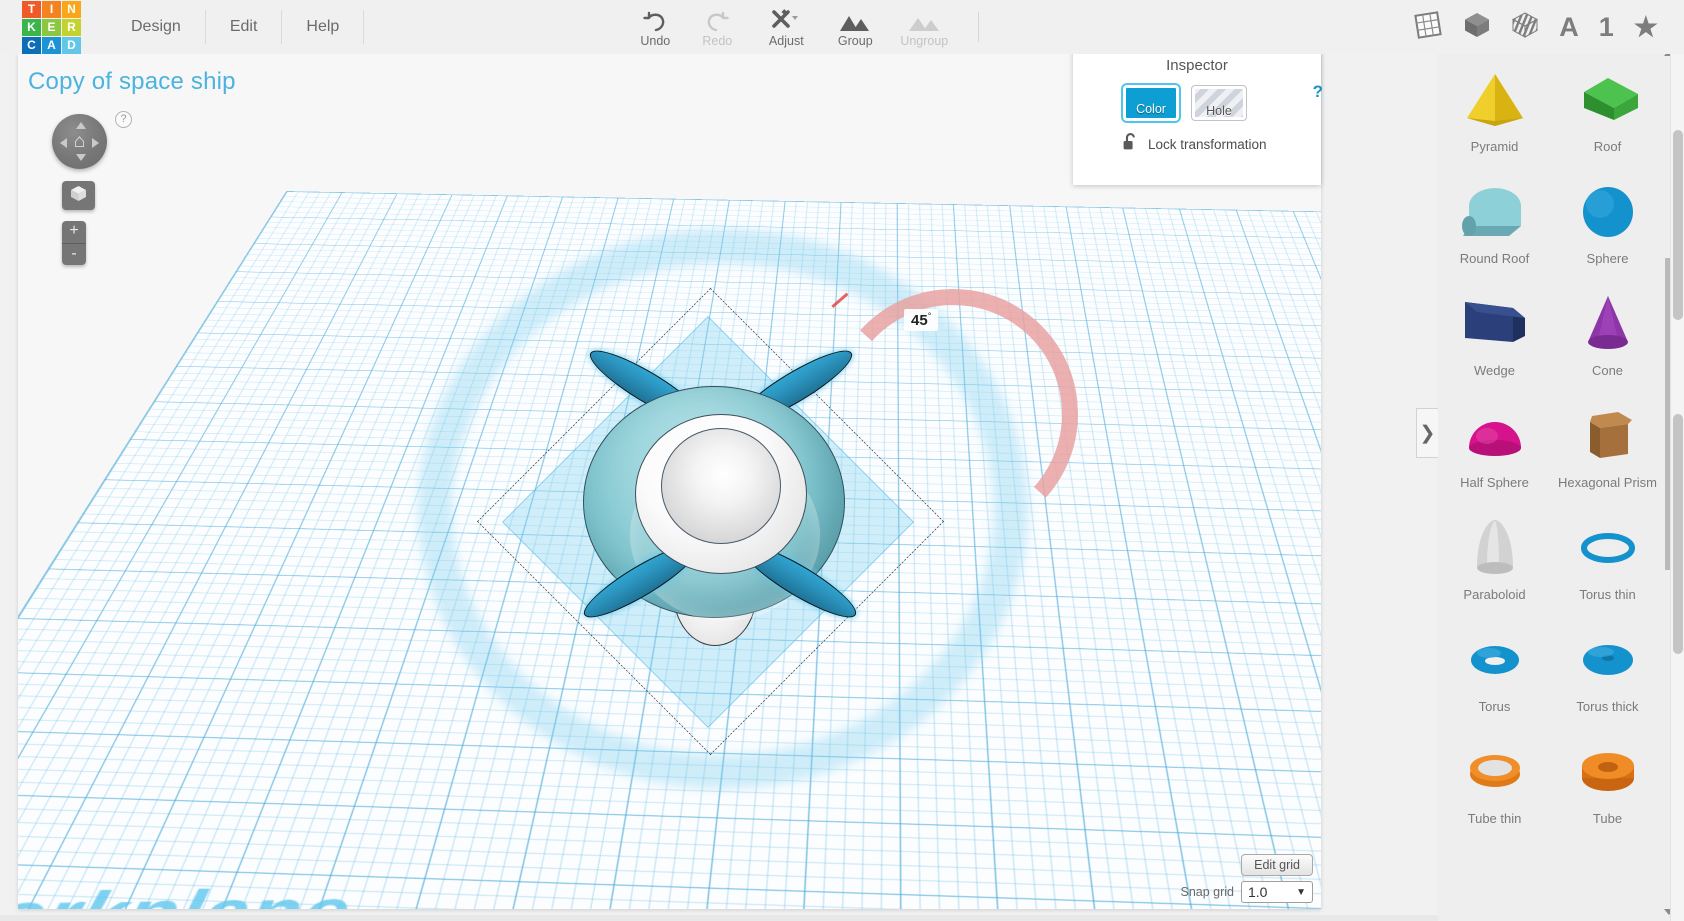 This screenshot has height=921, width=1684. I want to click on shape-label: Torus thick, so click(1607, 706).